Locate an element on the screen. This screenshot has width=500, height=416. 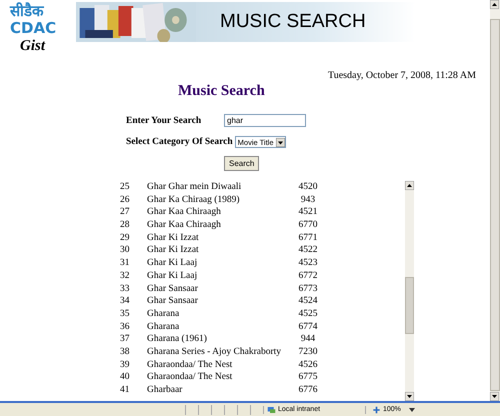
date-time: Tuesday, October 7, 2008, 11:28 AM is located at coordinates (402, 75).